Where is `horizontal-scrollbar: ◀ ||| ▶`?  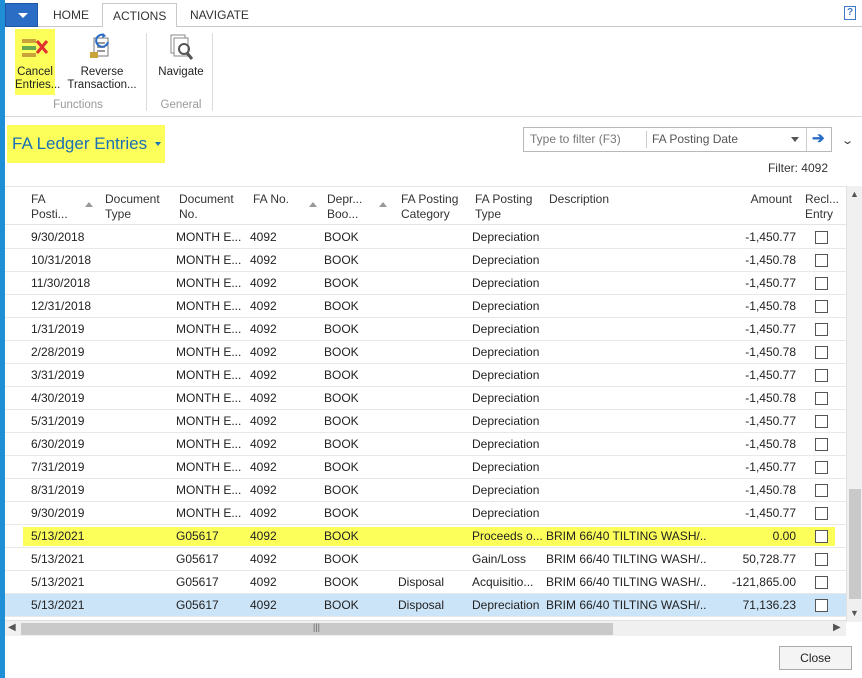 horizontal-scrollbar: ◀ ||| ▶ is located at coordinates (425, 628).